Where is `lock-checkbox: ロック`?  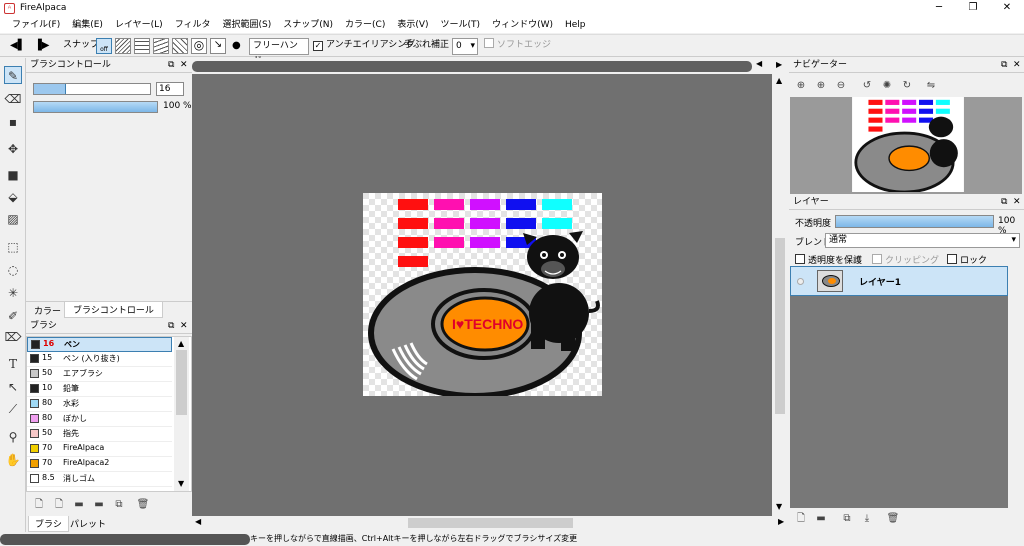
lock-checkbox: ロック is located at coordinates (967, 259).